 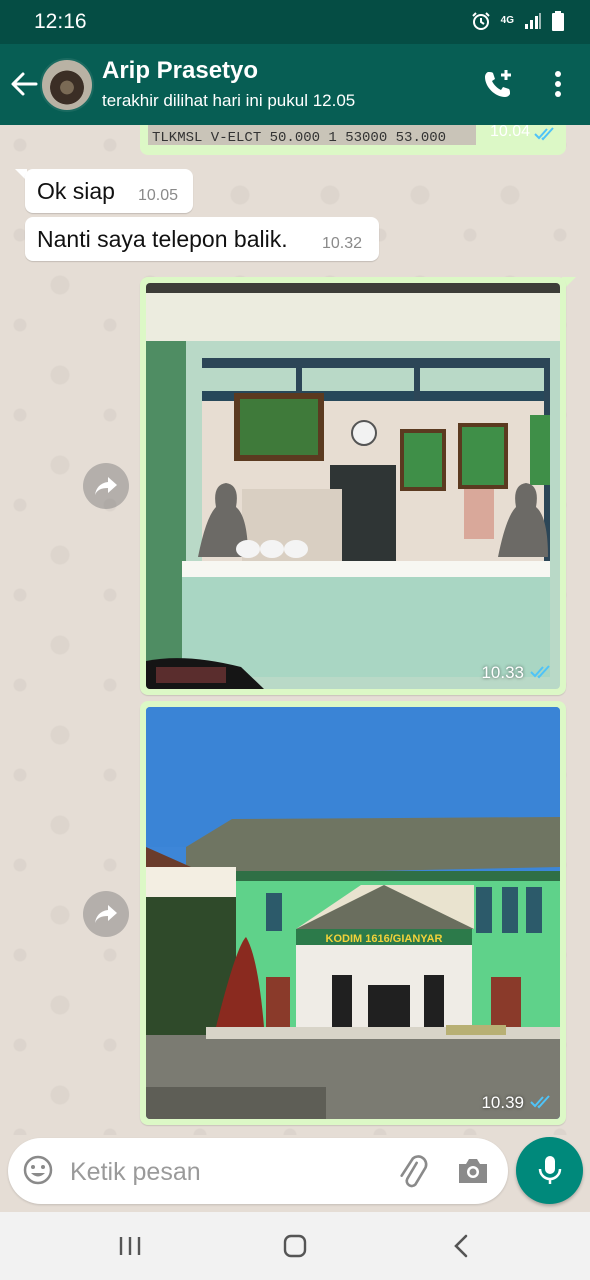 I want to click on message-time: 10.32, so click(x=342, y=243).